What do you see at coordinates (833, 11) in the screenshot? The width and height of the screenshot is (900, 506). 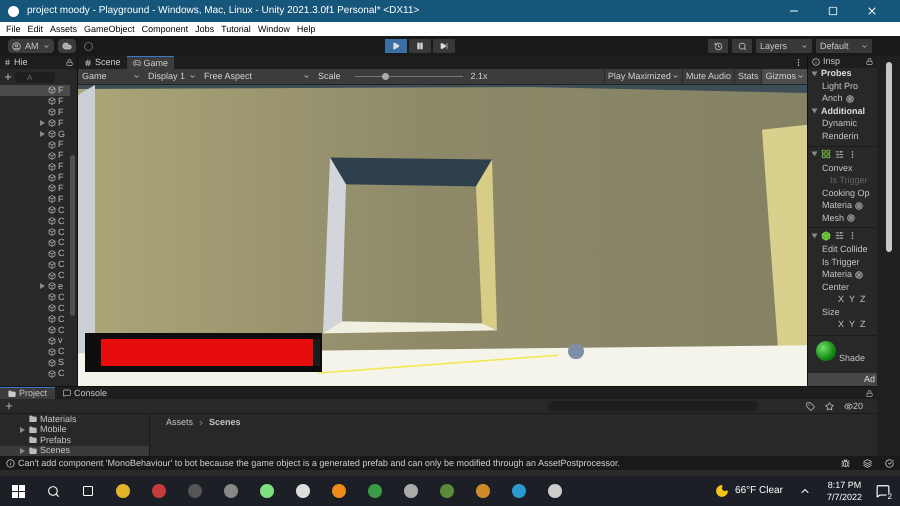 I see `maximize-icon` at bounding box center [833, 11].